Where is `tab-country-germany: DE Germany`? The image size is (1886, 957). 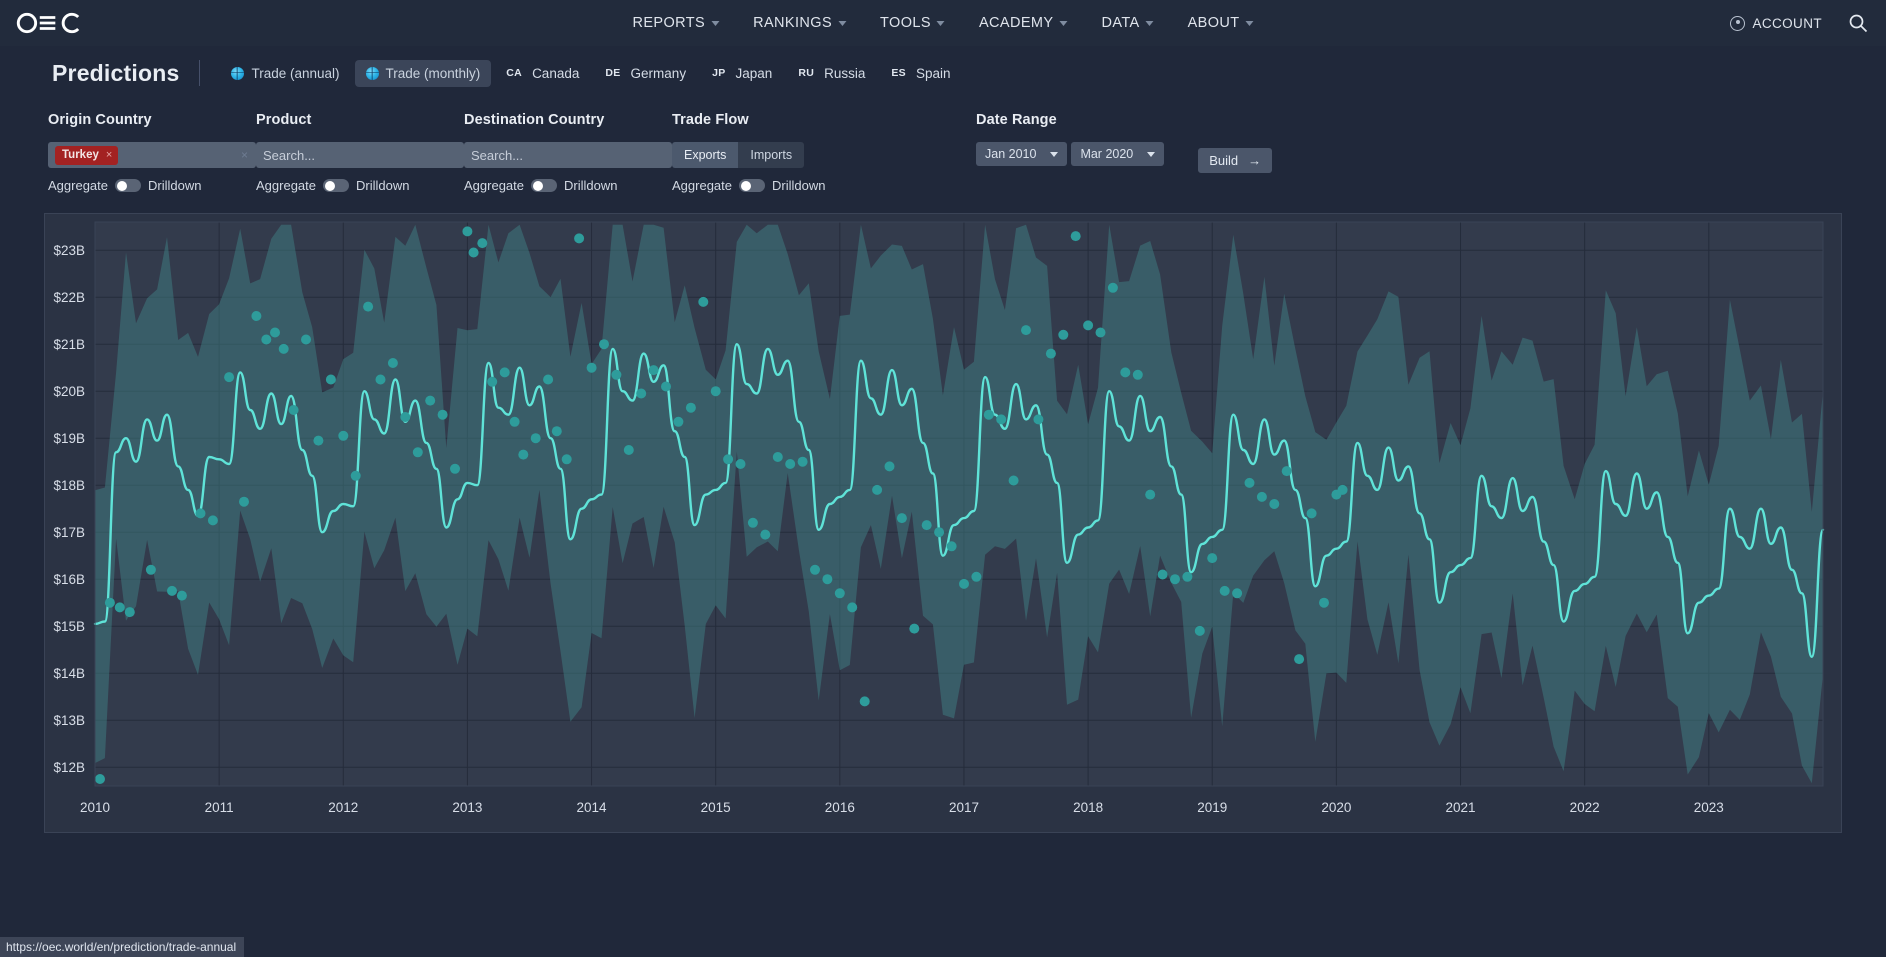
tab-country-germany: DE Germany is located at coordinates (645, 73).